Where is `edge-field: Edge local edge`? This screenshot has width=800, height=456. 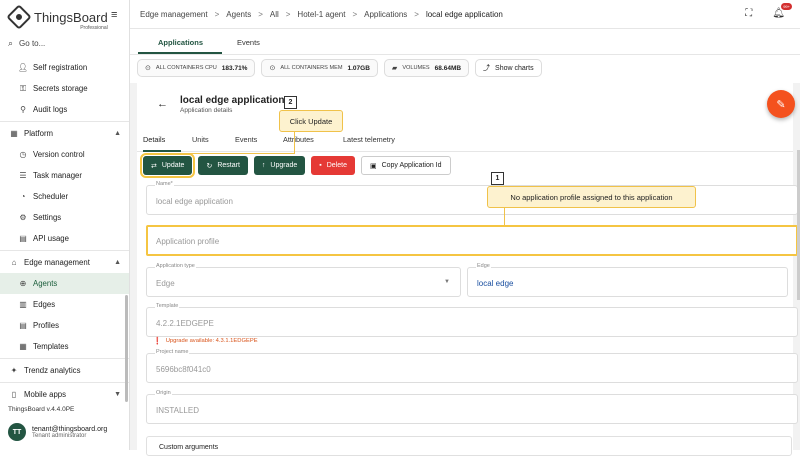 edge-field: Edge local edge is located at coordinates (627, 280).